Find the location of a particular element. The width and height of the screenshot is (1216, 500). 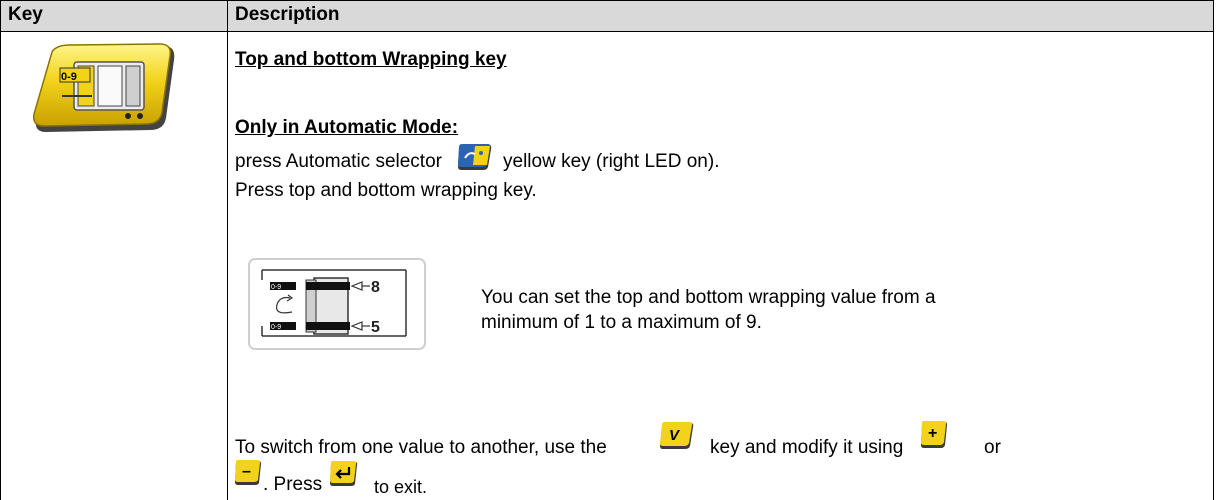

automatic-selector-icon is located at coordinates (475, 159).